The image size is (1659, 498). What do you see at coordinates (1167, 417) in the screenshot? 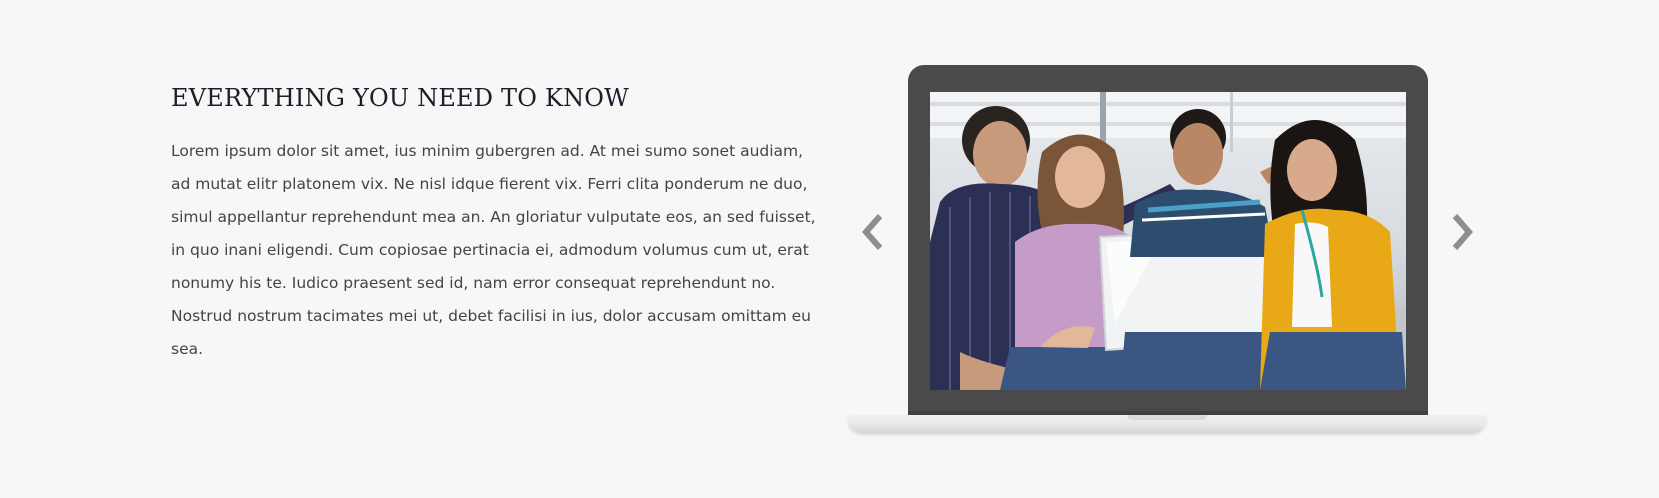
I see `laptop-base-notch` at bounding box center [1167, 417].